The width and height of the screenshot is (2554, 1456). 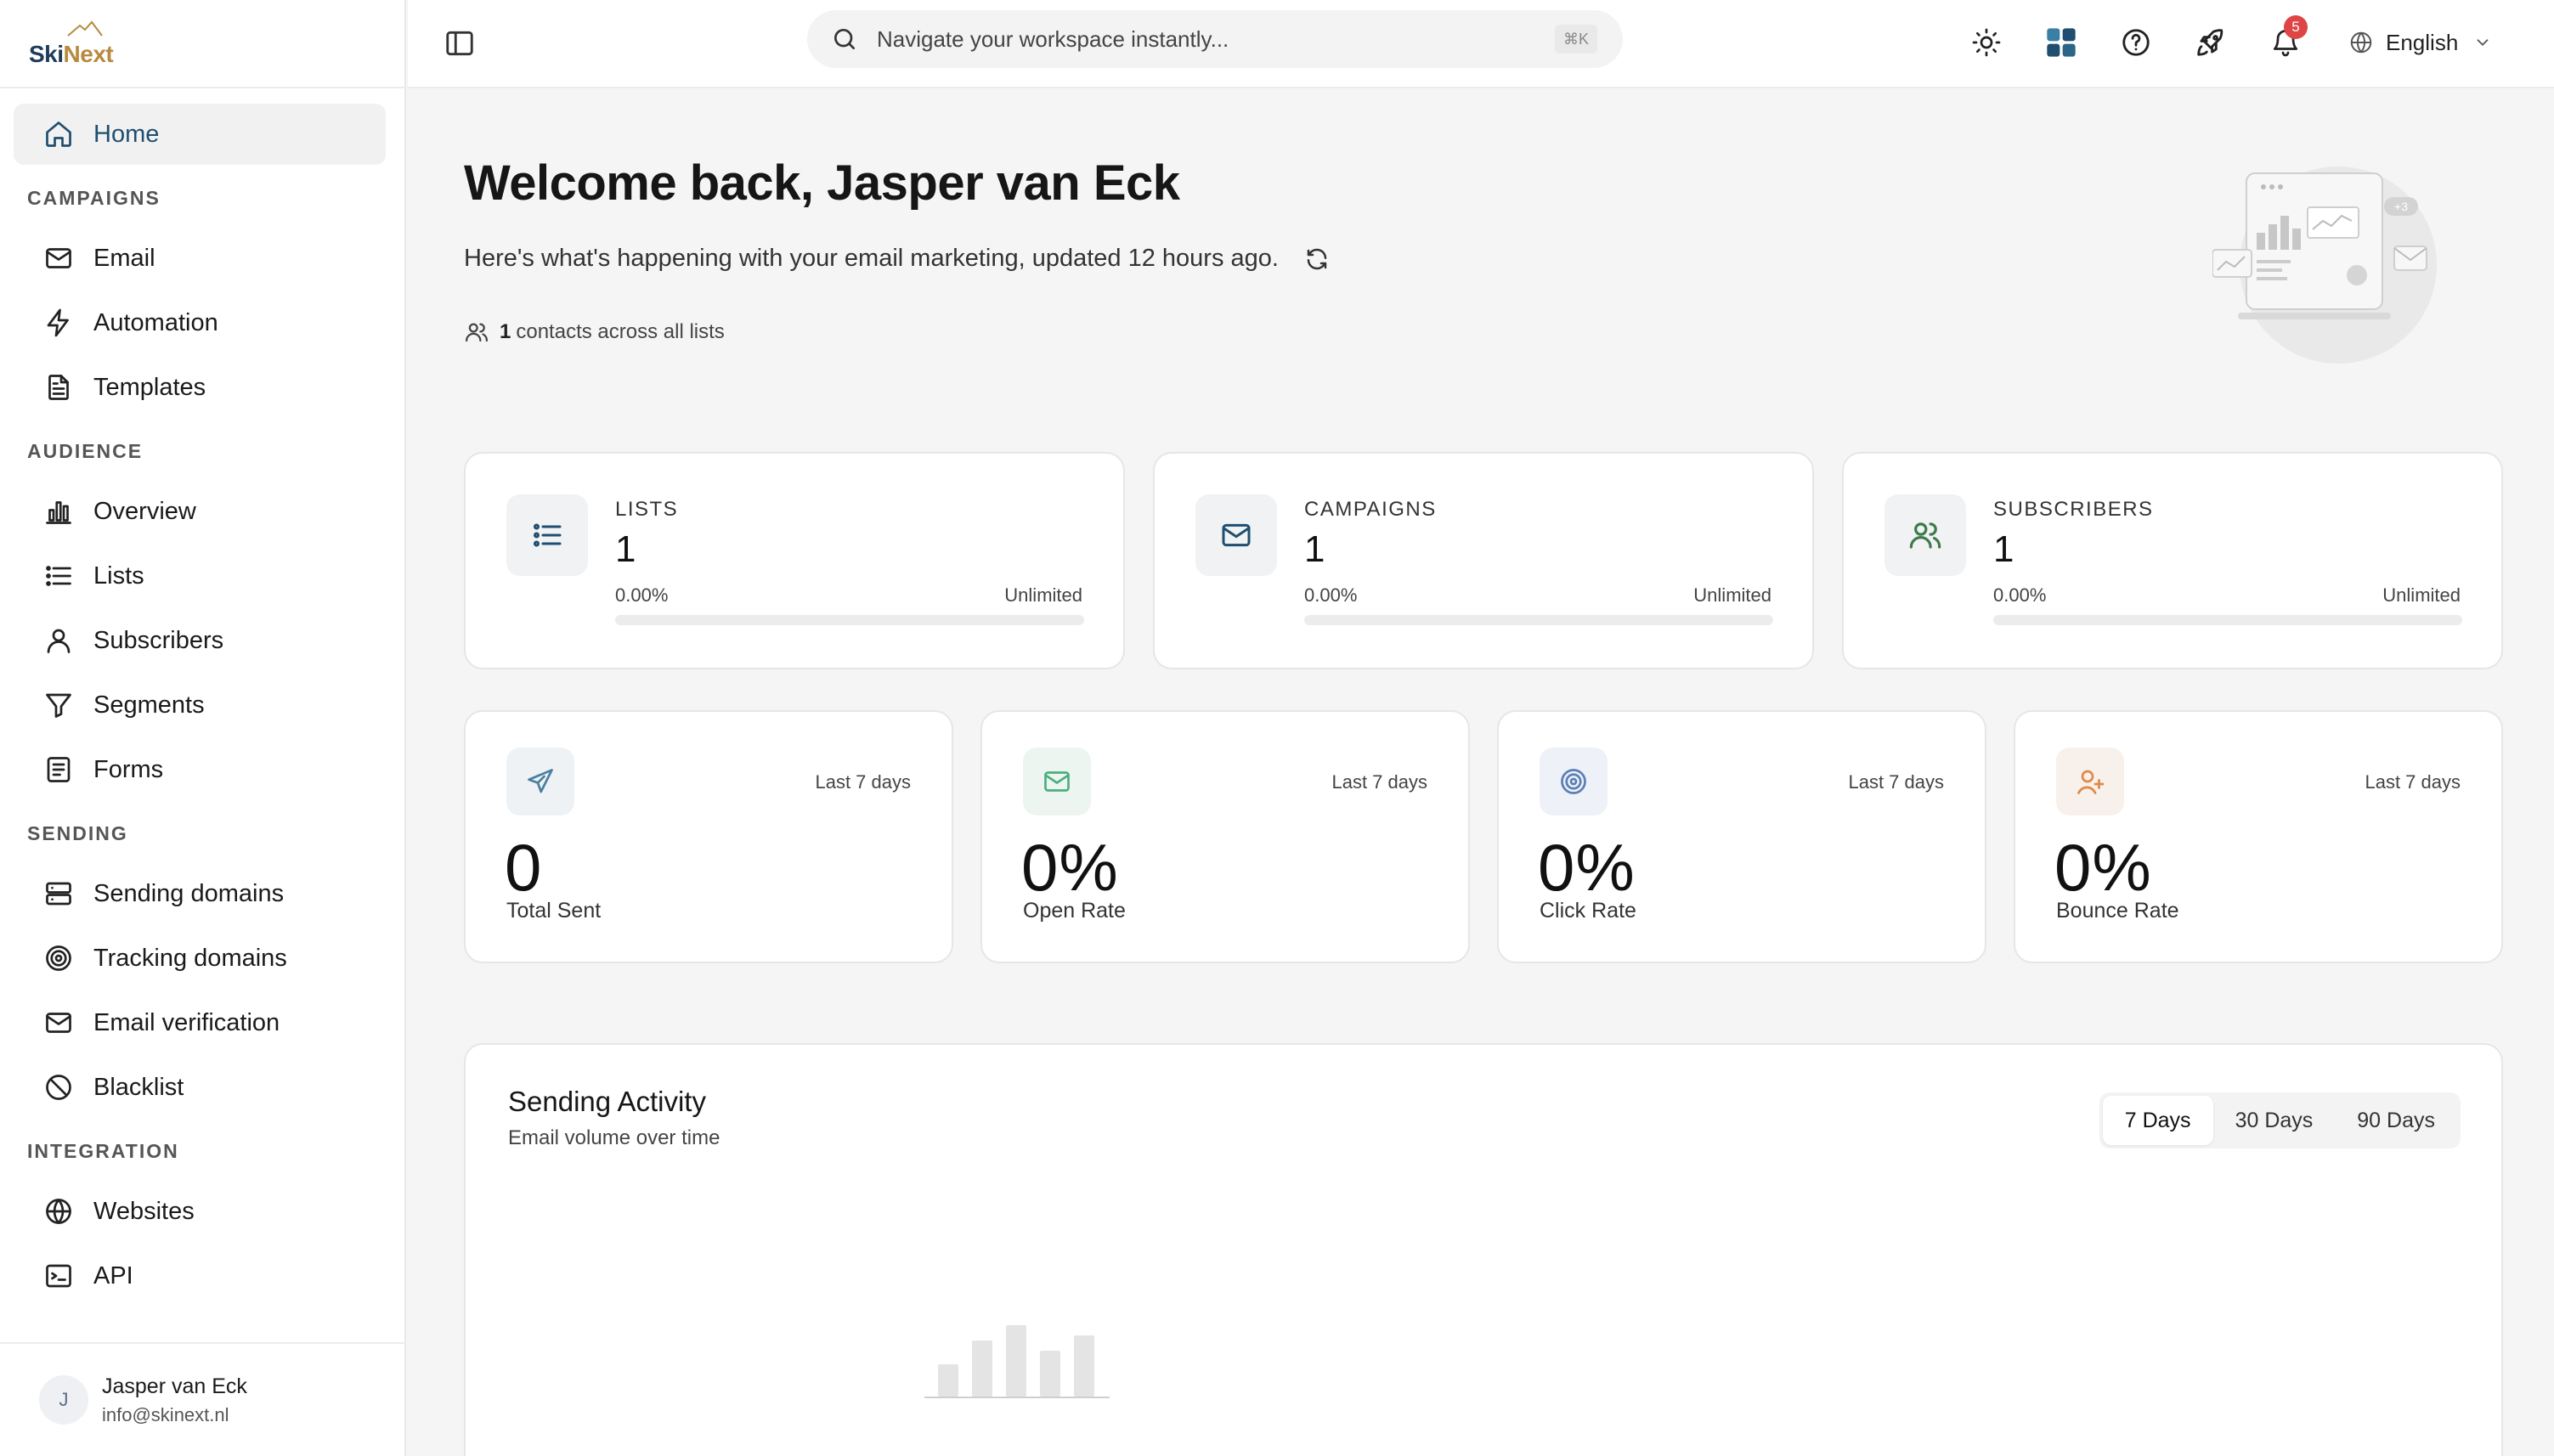 I want to click on sidebar-item-label: Sending domains, so click(x=189, y=893).